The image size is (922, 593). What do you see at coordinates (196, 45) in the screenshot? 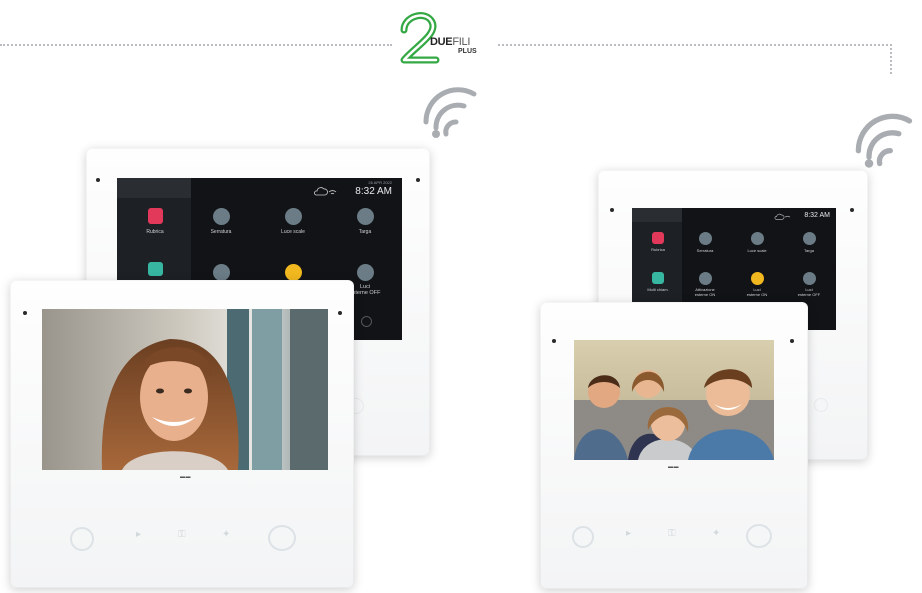
I see `dotted-divider-left` at bounding box center [196, 45].